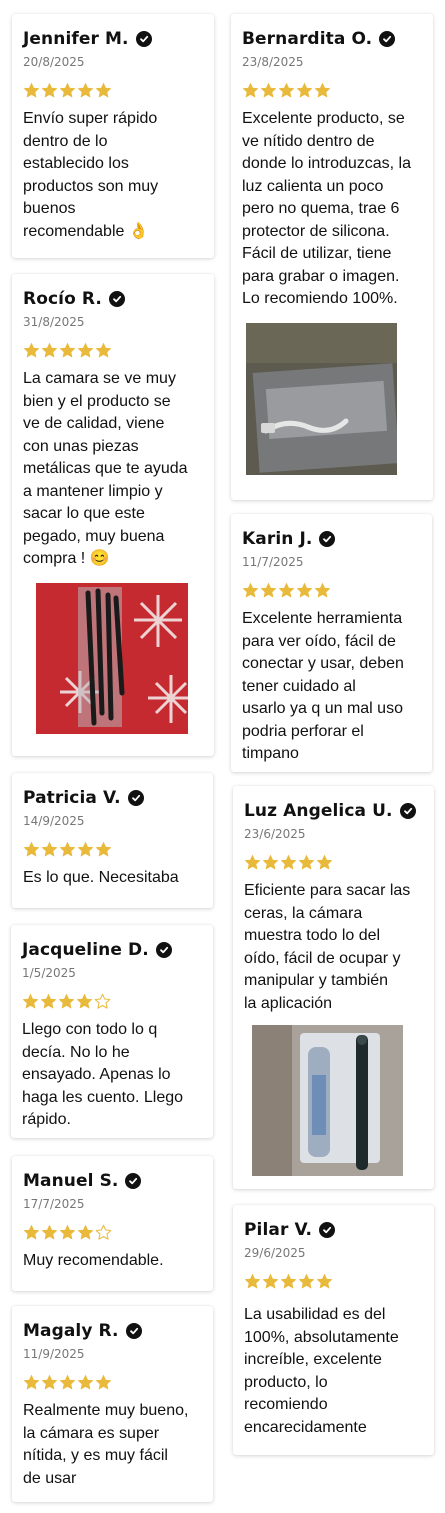  I want to click on review-date: 23/8/2025, so click(273, 62).